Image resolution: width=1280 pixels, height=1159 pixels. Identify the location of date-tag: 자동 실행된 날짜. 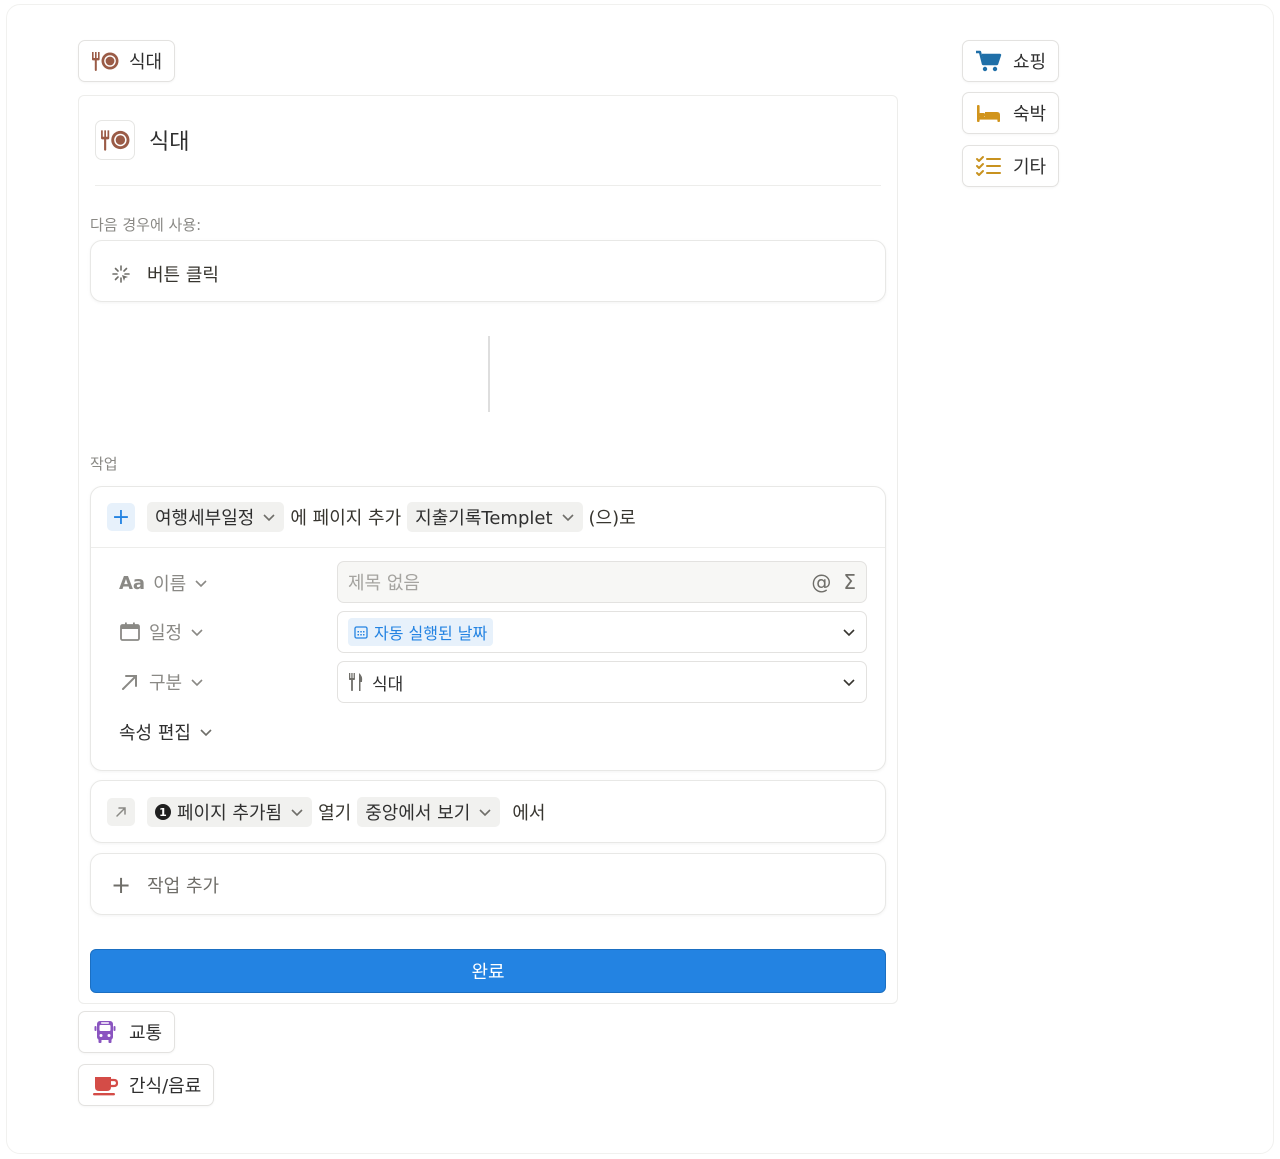
(421, 632).